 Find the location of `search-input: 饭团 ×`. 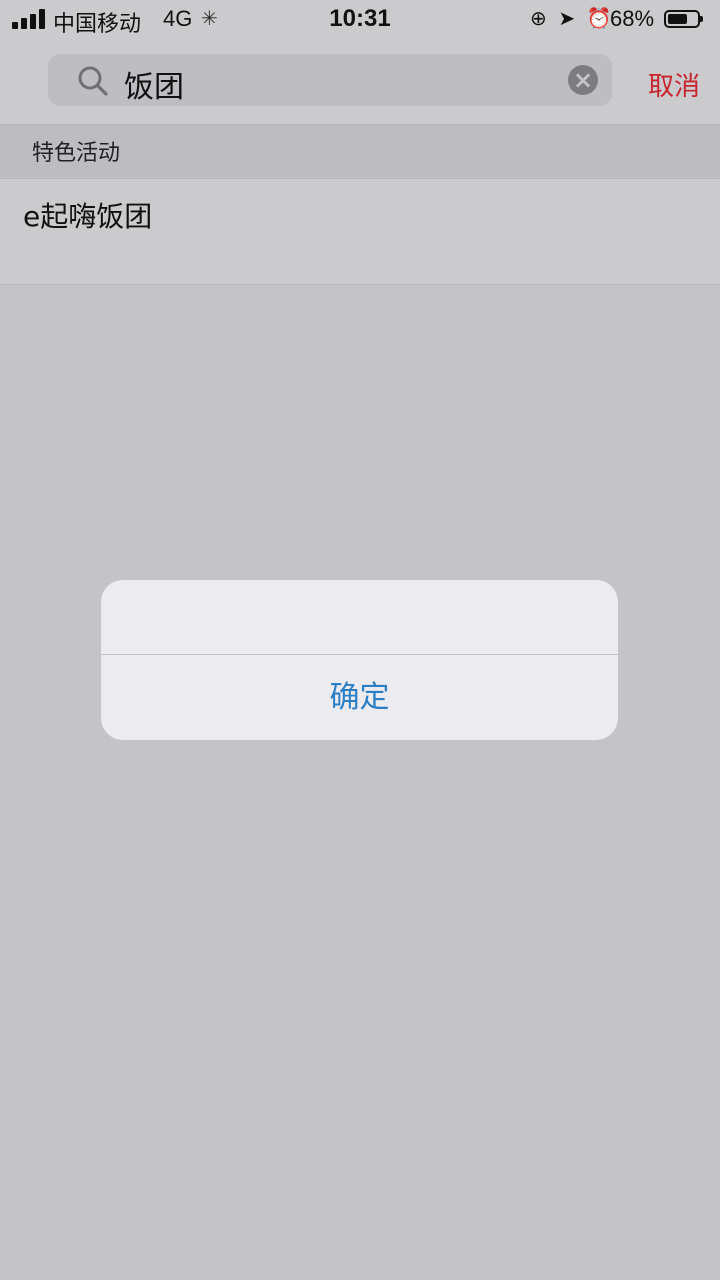

search-input: 饭团 × is located at coordinates (330, 80).